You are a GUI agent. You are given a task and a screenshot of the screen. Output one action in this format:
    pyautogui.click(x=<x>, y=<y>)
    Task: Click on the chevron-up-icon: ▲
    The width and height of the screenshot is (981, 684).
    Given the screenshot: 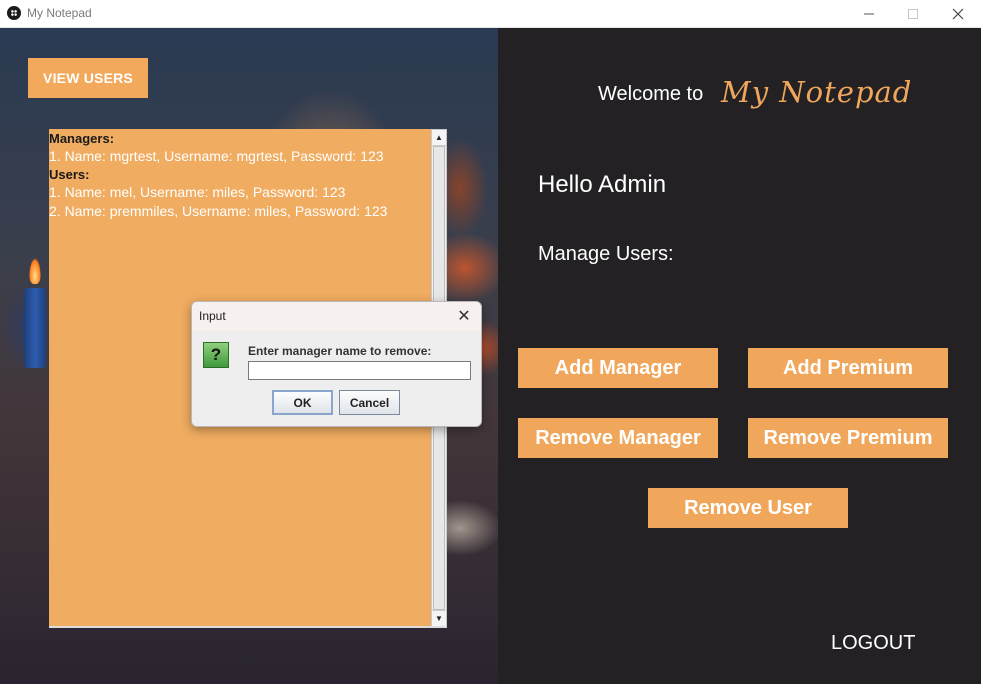 What is the action you would take?
    pyautogui.click(x=439, y=137)
    